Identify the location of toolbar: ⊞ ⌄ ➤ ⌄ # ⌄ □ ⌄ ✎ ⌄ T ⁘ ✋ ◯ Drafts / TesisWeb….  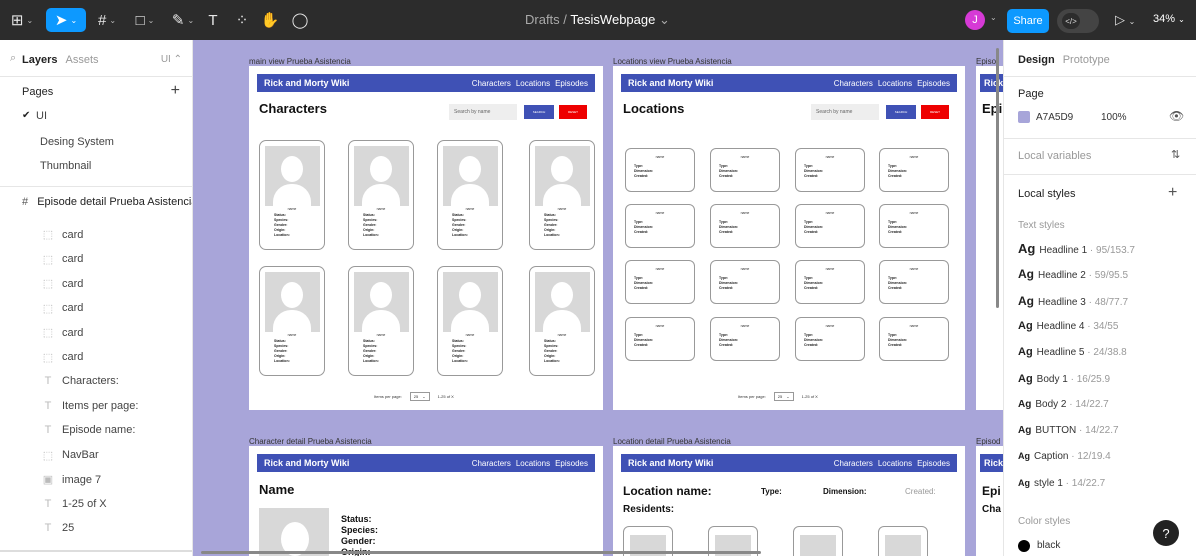
(598, 20).